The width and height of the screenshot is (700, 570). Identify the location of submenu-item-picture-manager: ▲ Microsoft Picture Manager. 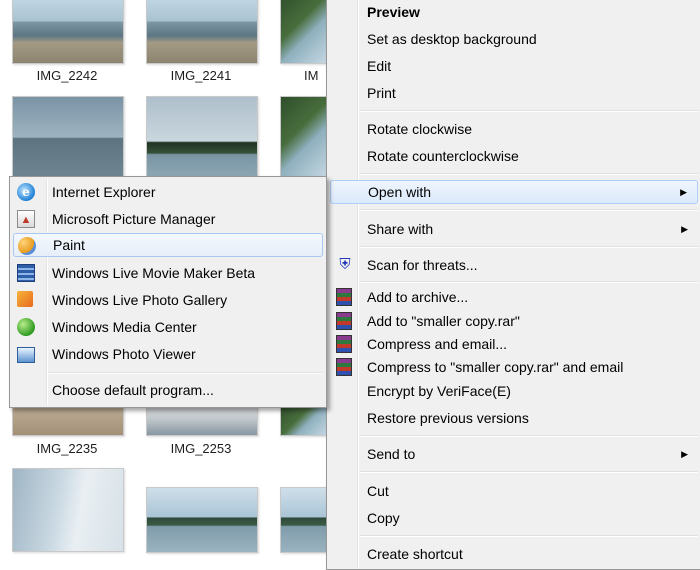
(168, 219).